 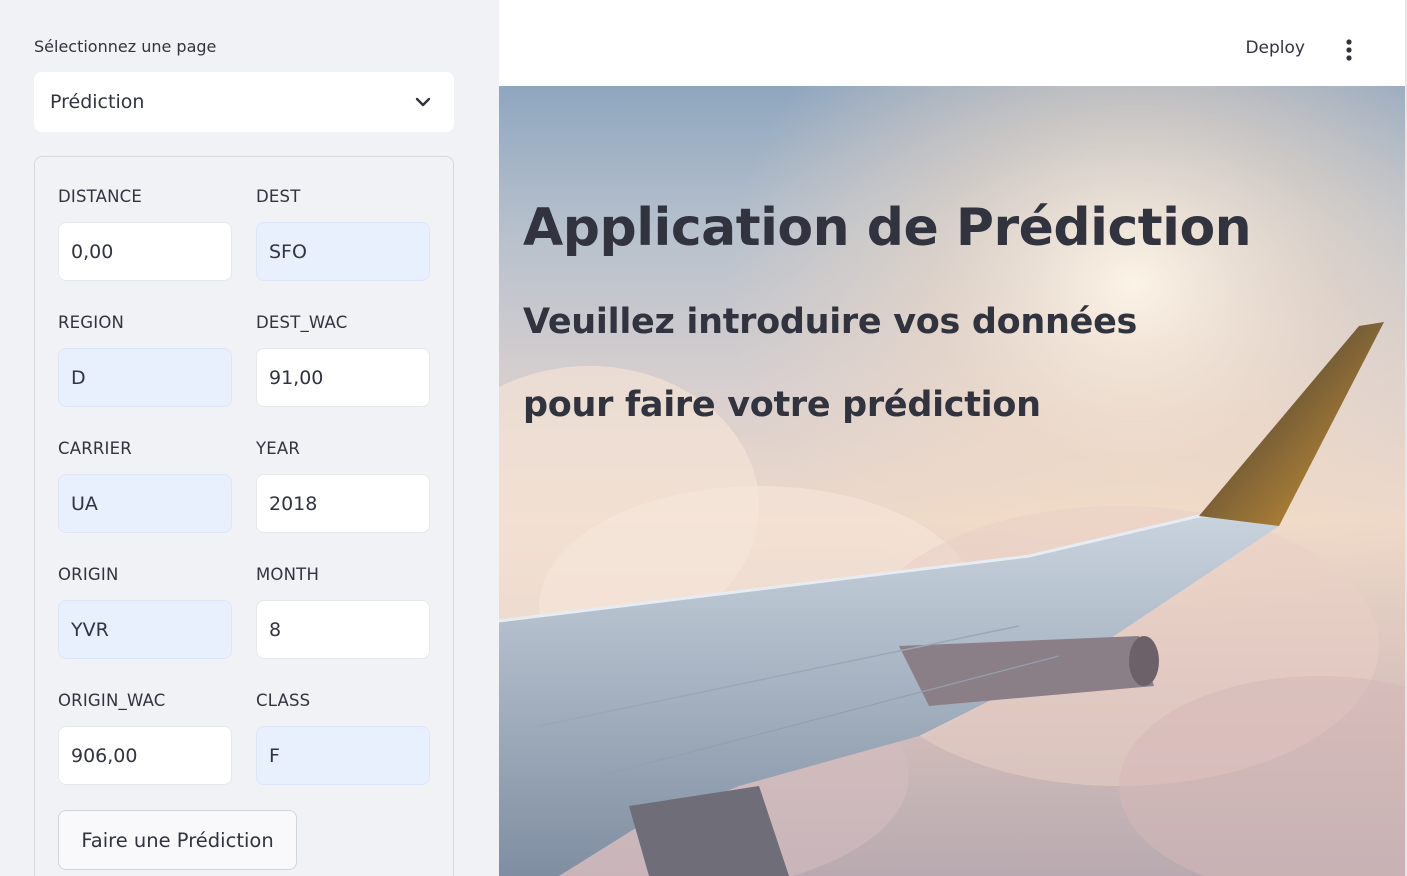 I want to click on dest-wac-input: 91,00, so click(x=343, y=377).